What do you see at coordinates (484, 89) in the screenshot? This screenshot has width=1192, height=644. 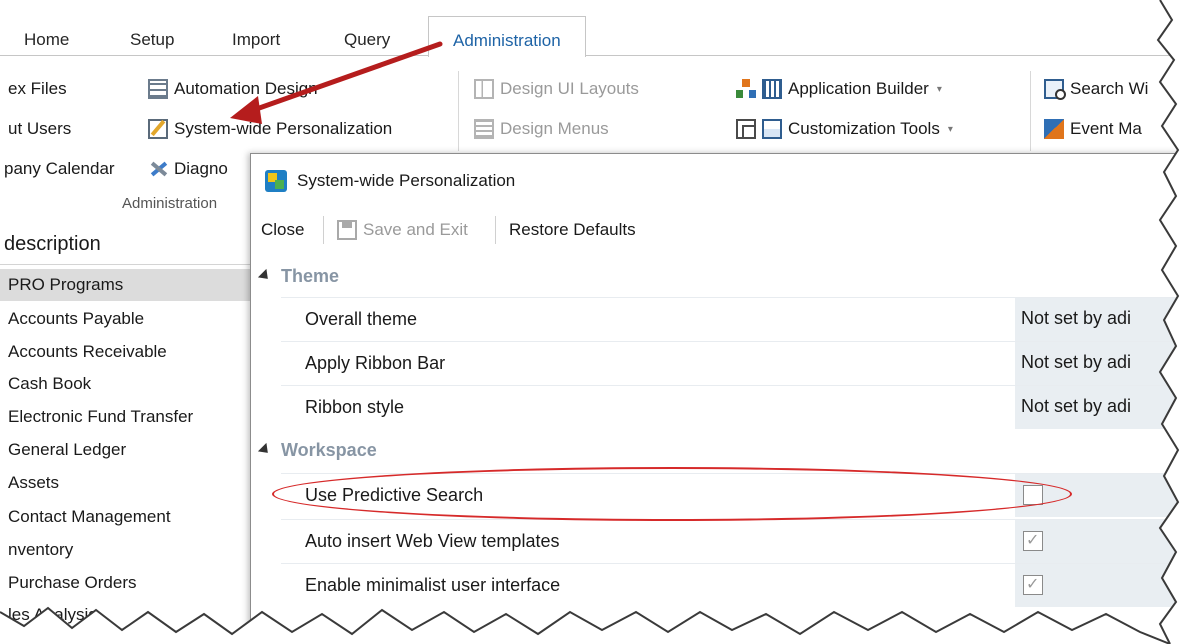 I see `layout-icon` at bounding box center [484, 89].